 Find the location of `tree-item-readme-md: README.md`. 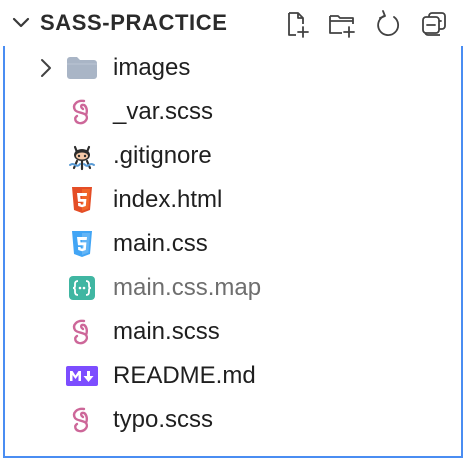

tree-item-readme-md: README.md is located at coordinates (234, 376).